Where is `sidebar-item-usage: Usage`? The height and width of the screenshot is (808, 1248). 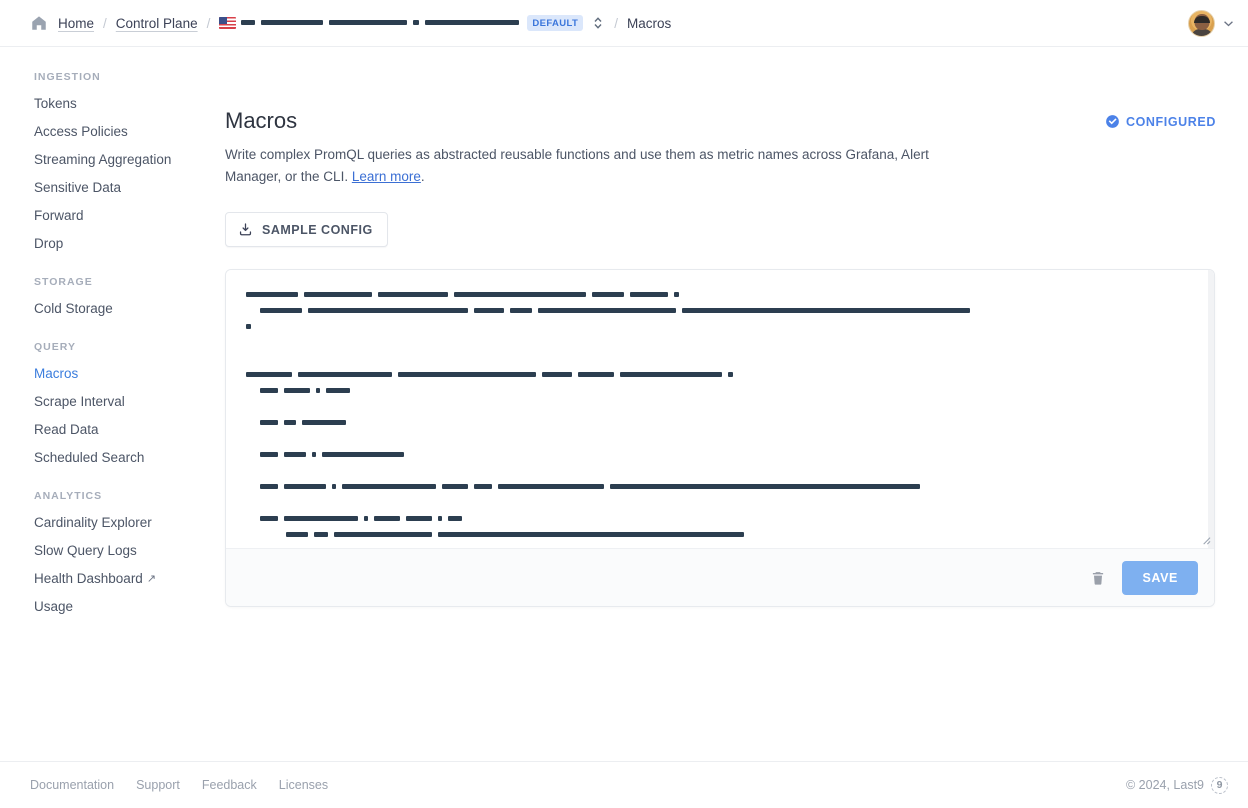
sidebar-item-usage: Usage is located at coordinates (112, 607).